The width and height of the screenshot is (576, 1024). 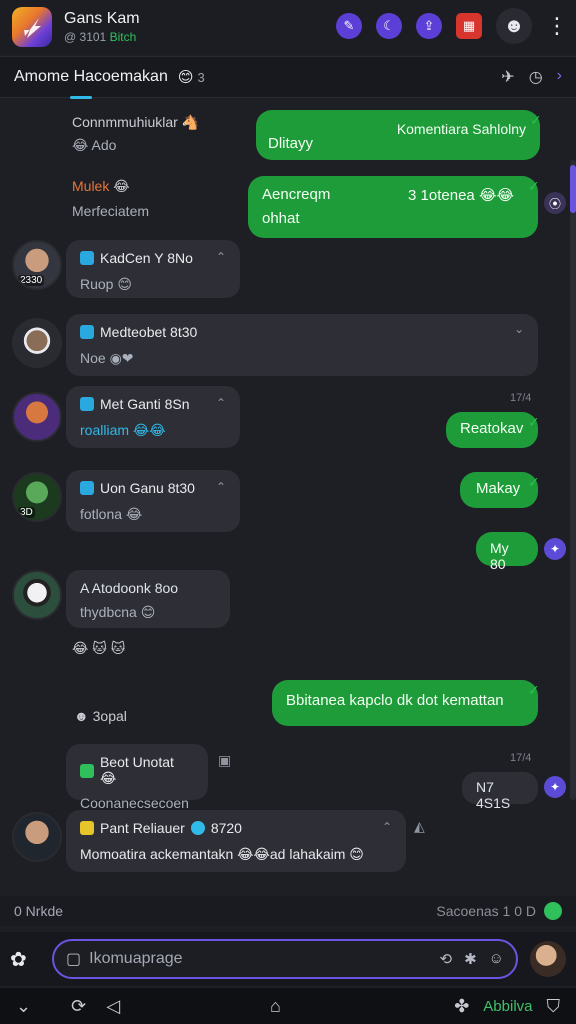 I want to click on badge-number: 8720, so click(x=226, y=828).